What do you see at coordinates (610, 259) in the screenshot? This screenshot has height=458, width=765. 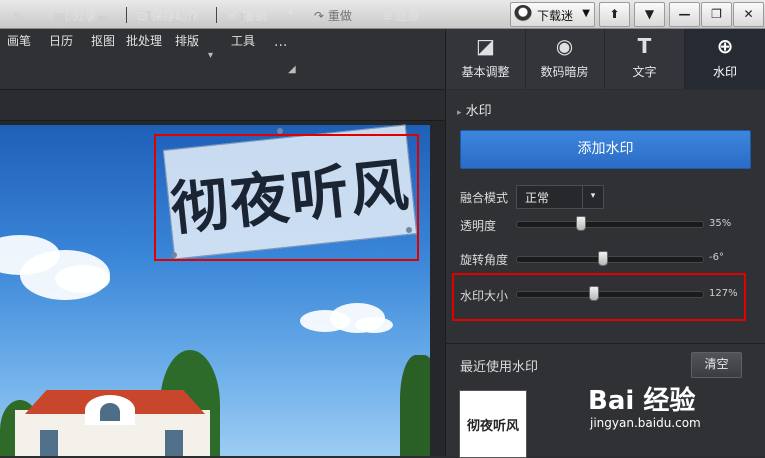 I see `rotation-slider-track` at bounding box center [610, 259].